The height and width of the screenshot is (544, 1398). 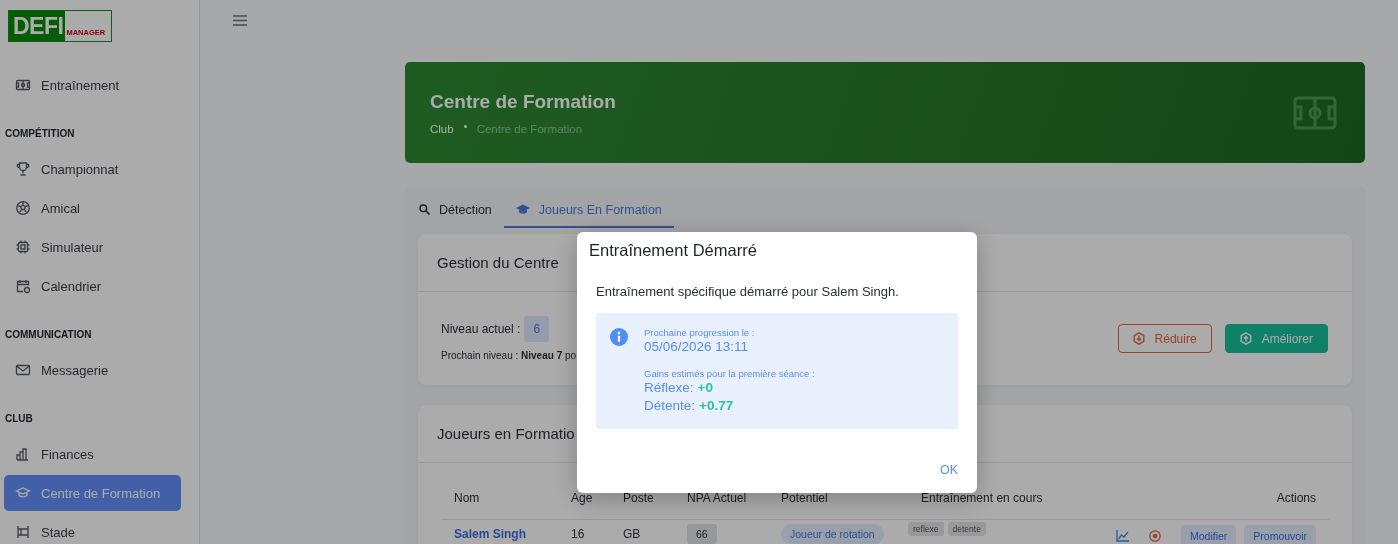 What do you see at coordinates (92, 493) in the screenshot?
I see `sidebar-item: Centre de Formation` at bounding box center [92, 493].